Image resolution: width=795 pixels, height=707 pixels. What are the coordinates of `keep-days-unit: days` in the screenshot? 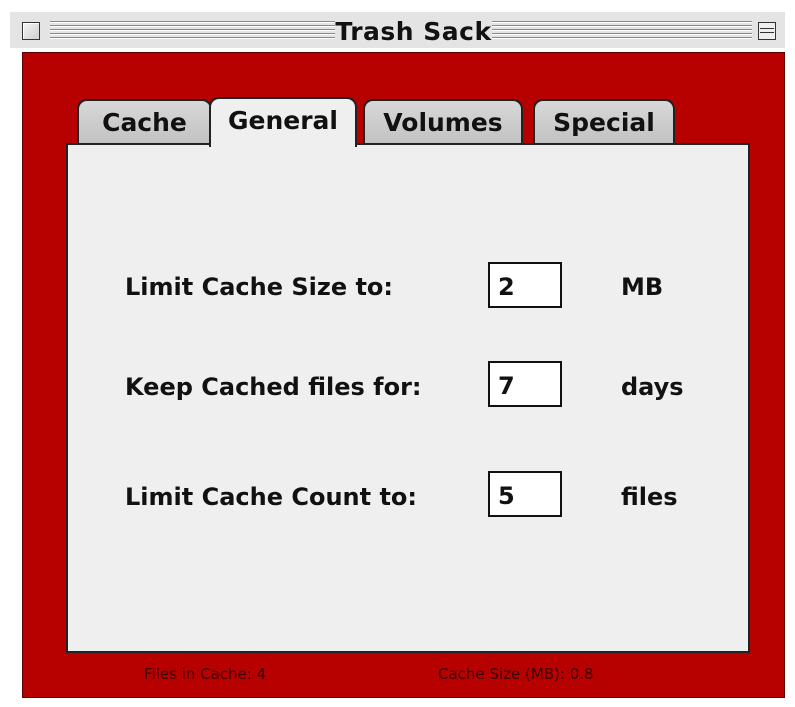 It's located at (652, 387).